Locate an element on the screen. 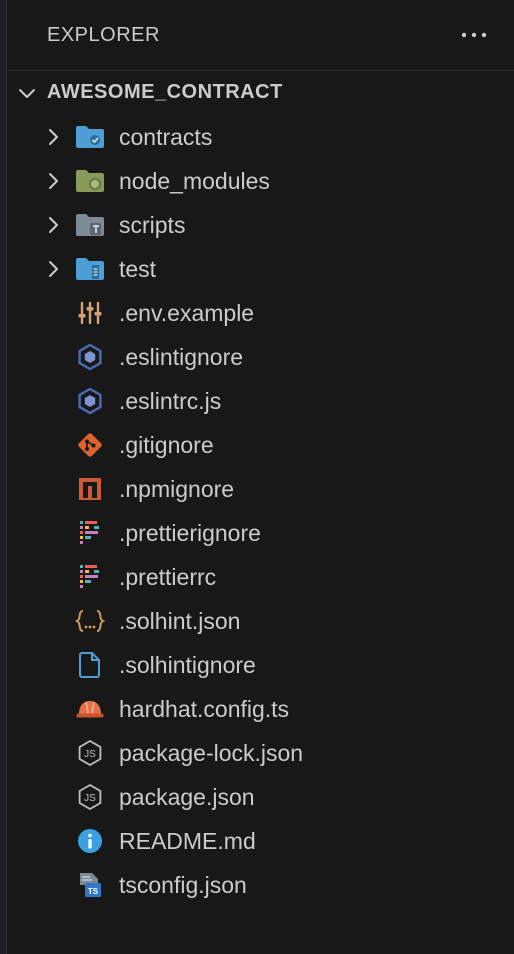 Image resolution: width=514 pixels, height=954 pixels. tree-item-label: test is located at coordinates (138, 269).